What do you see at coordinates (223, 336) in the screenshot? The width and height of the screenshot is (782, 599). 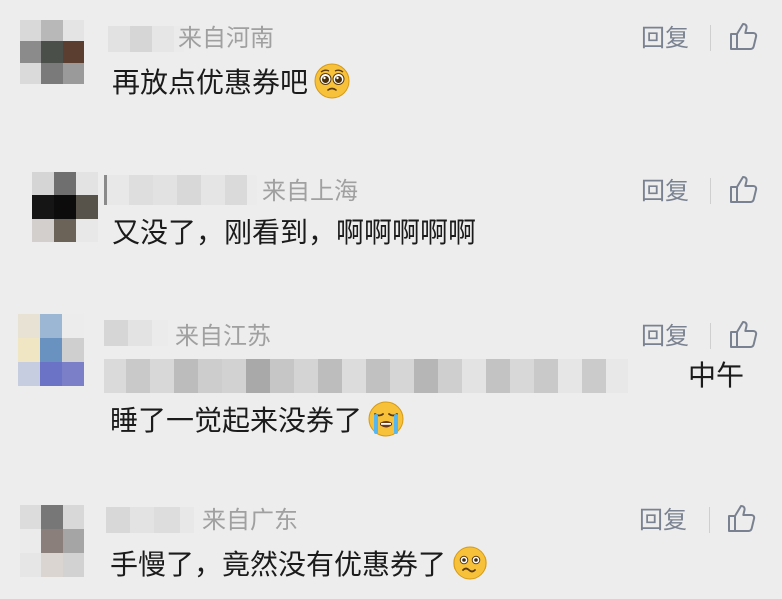 I see `location-label: 来自江苏` at bounding box center [223, 336].